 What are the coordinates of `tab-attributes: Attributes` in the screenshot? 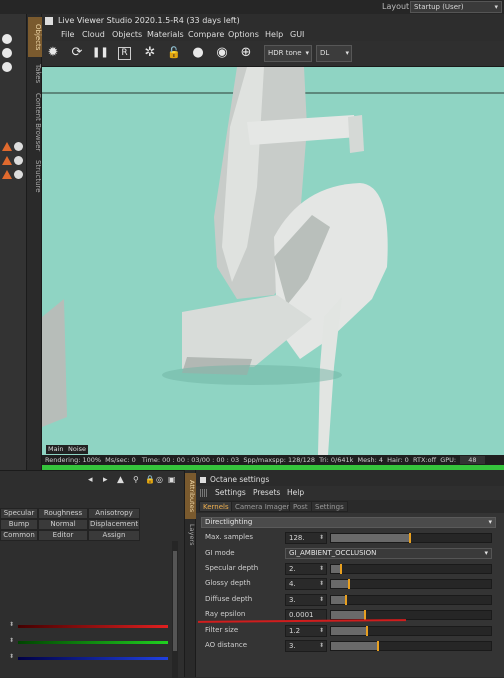 It's located at (190, 496).